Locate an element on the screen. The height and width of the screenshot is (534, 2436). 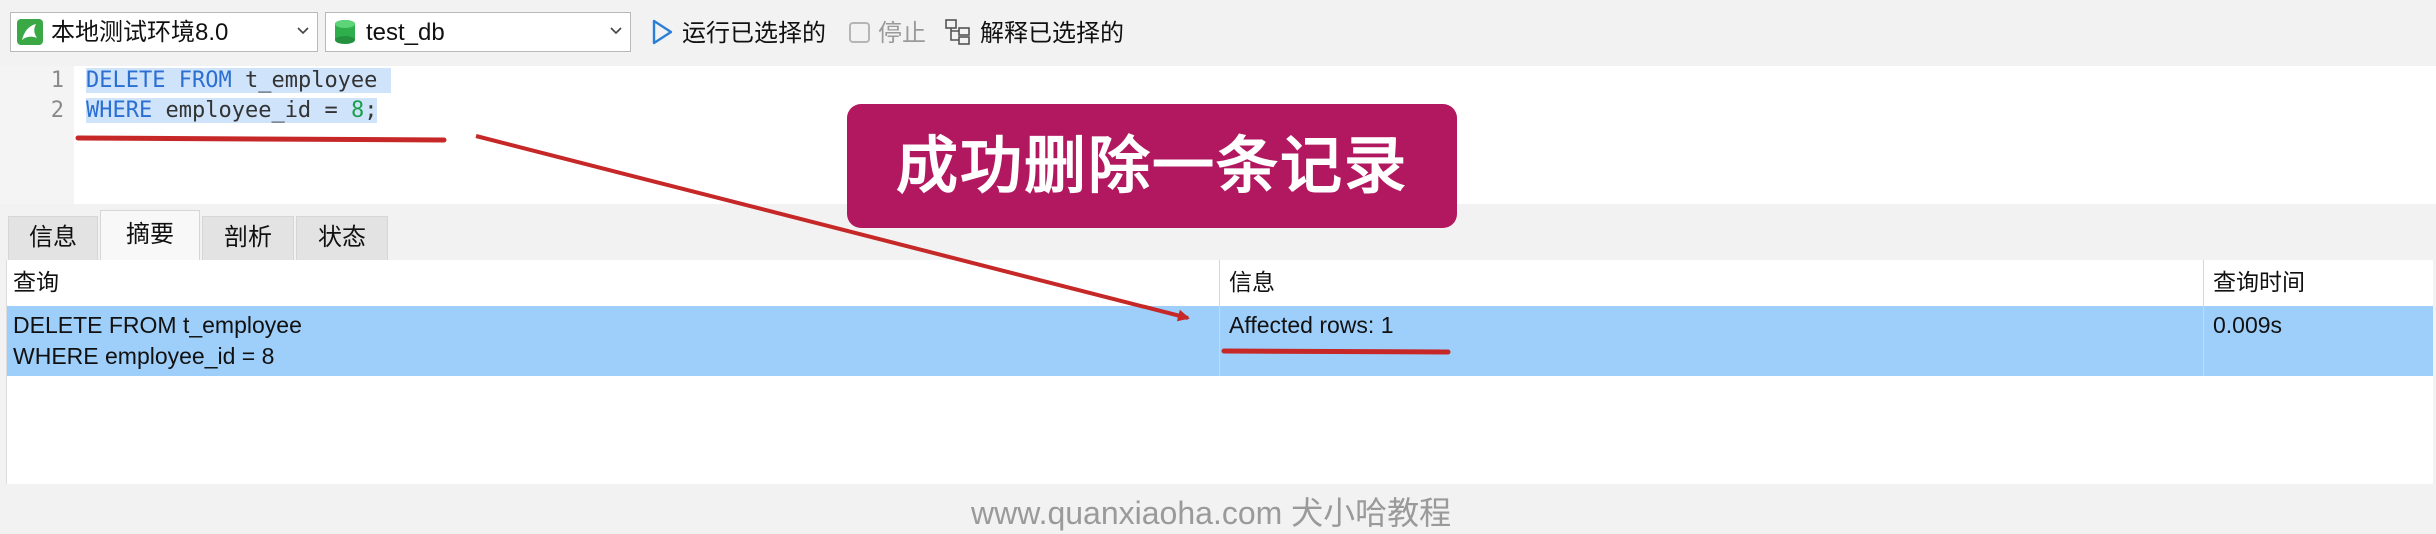
run-selected-label: 运行已选择的 is located at coordinates (754, 33).